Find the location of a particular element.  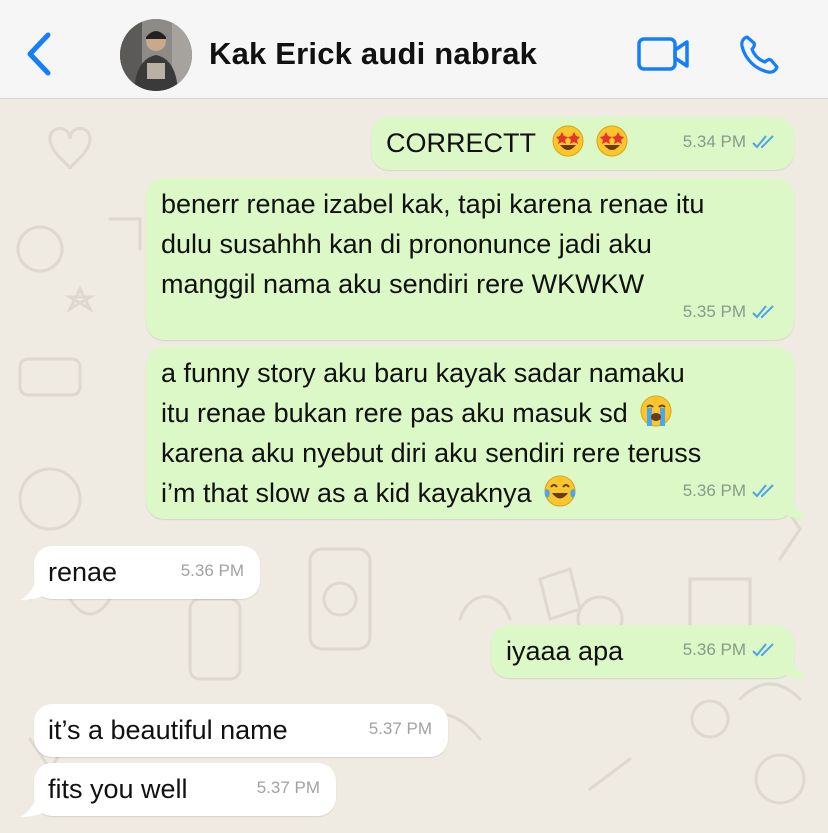

message-text: fits you well is located at coordinates (118, 789).